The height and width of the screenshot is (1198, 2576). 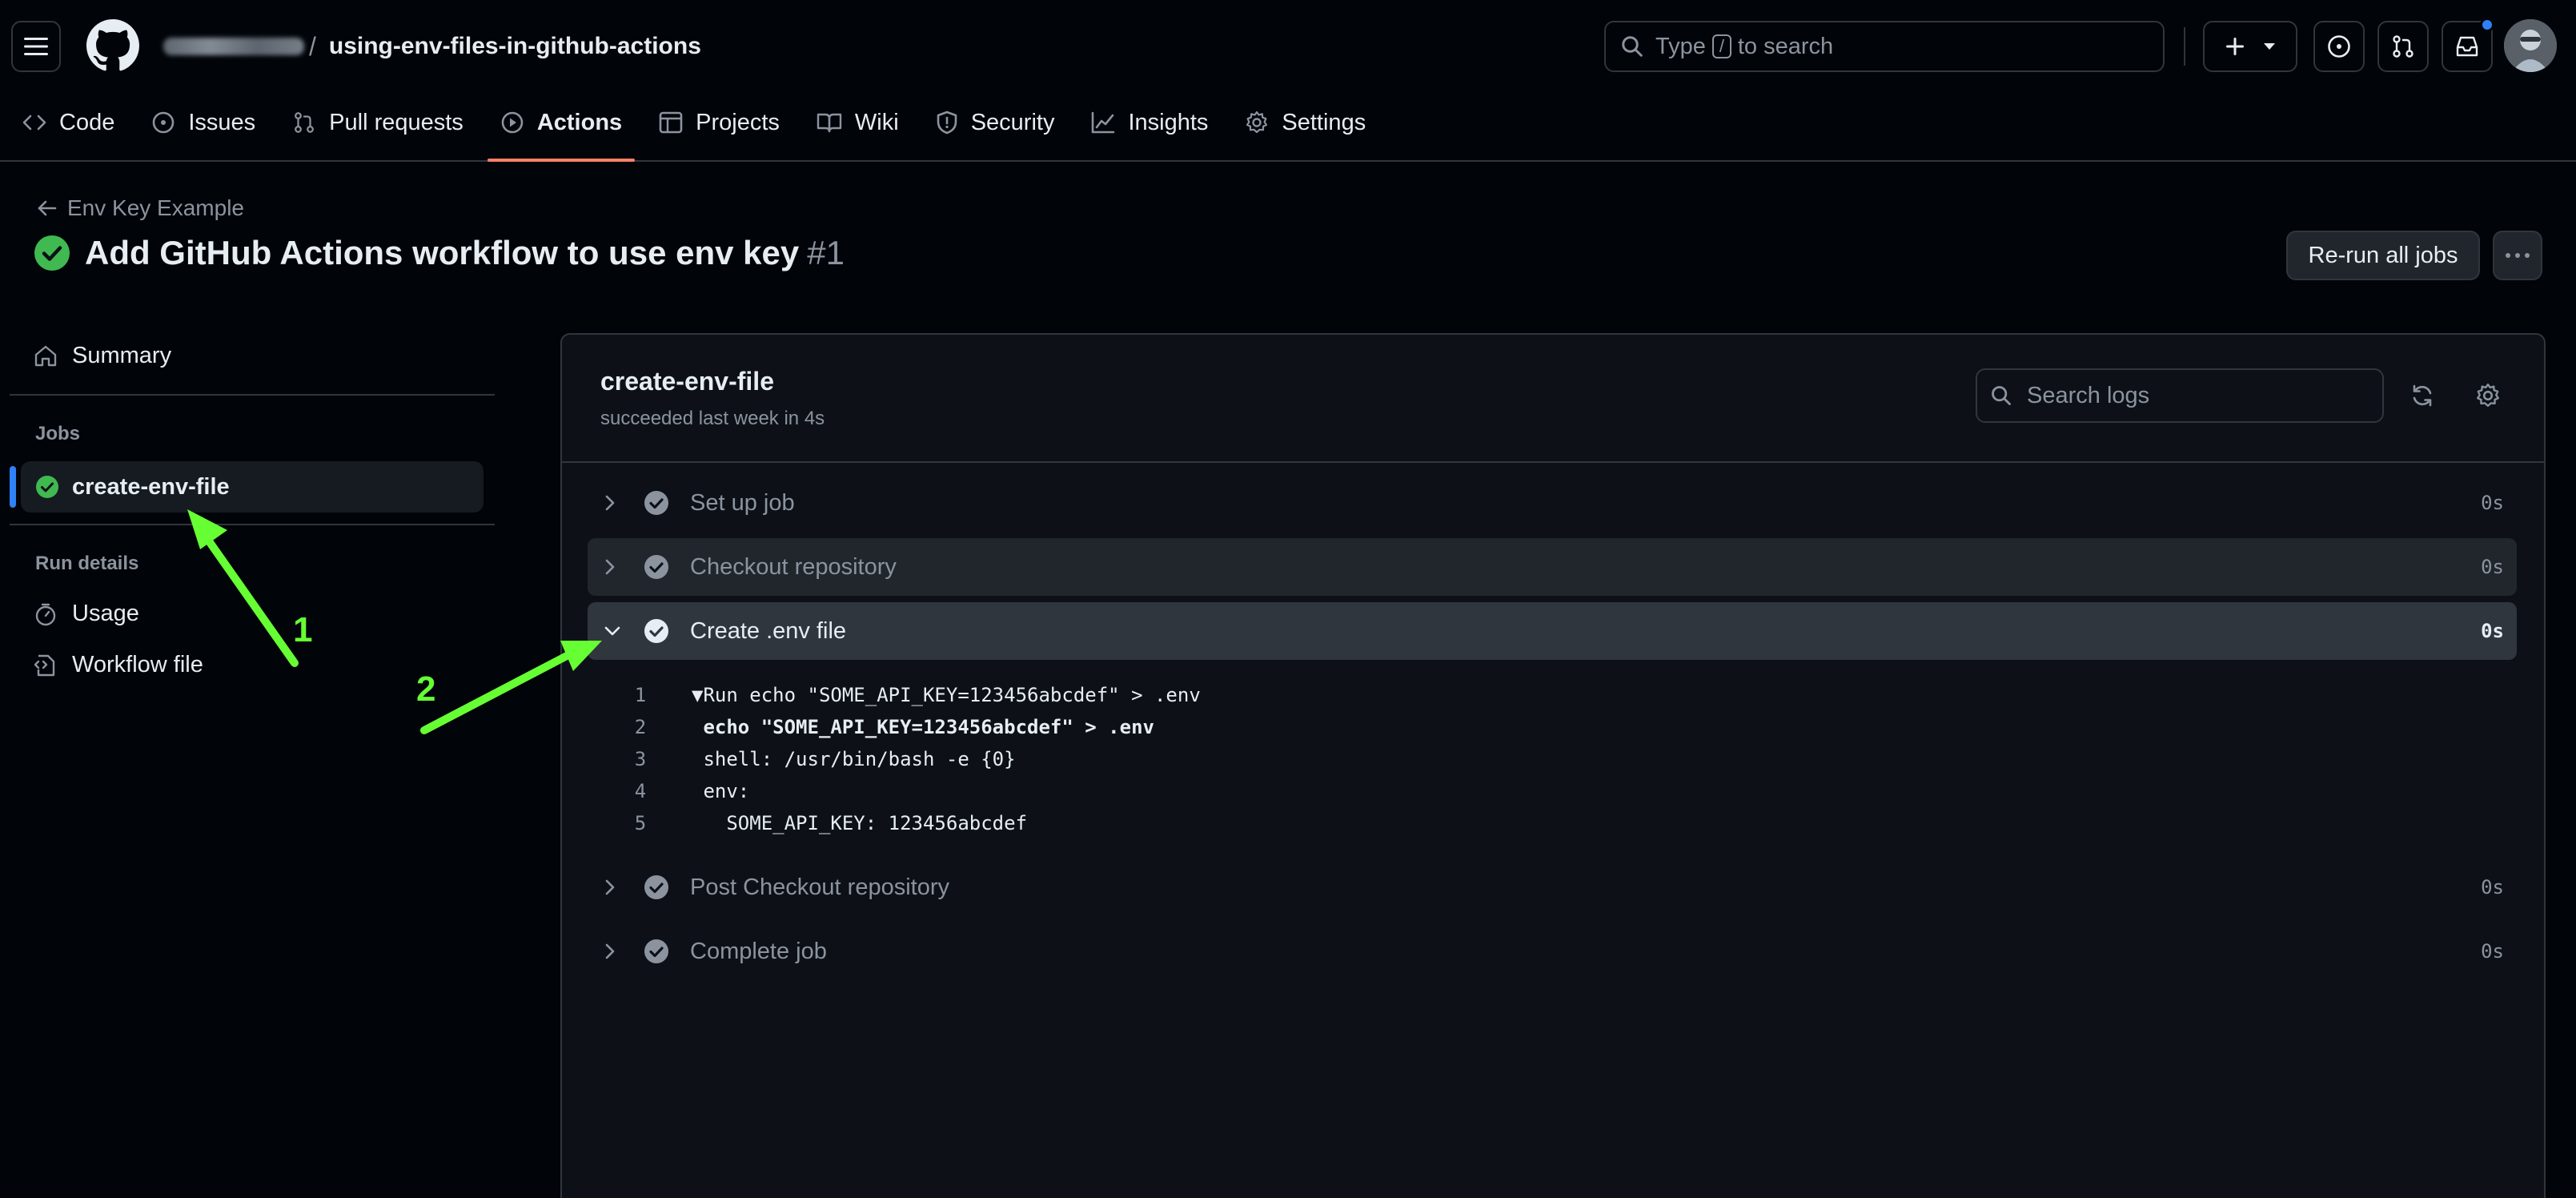 I want to click on annotation-arrows, so click(x=395, y=621).